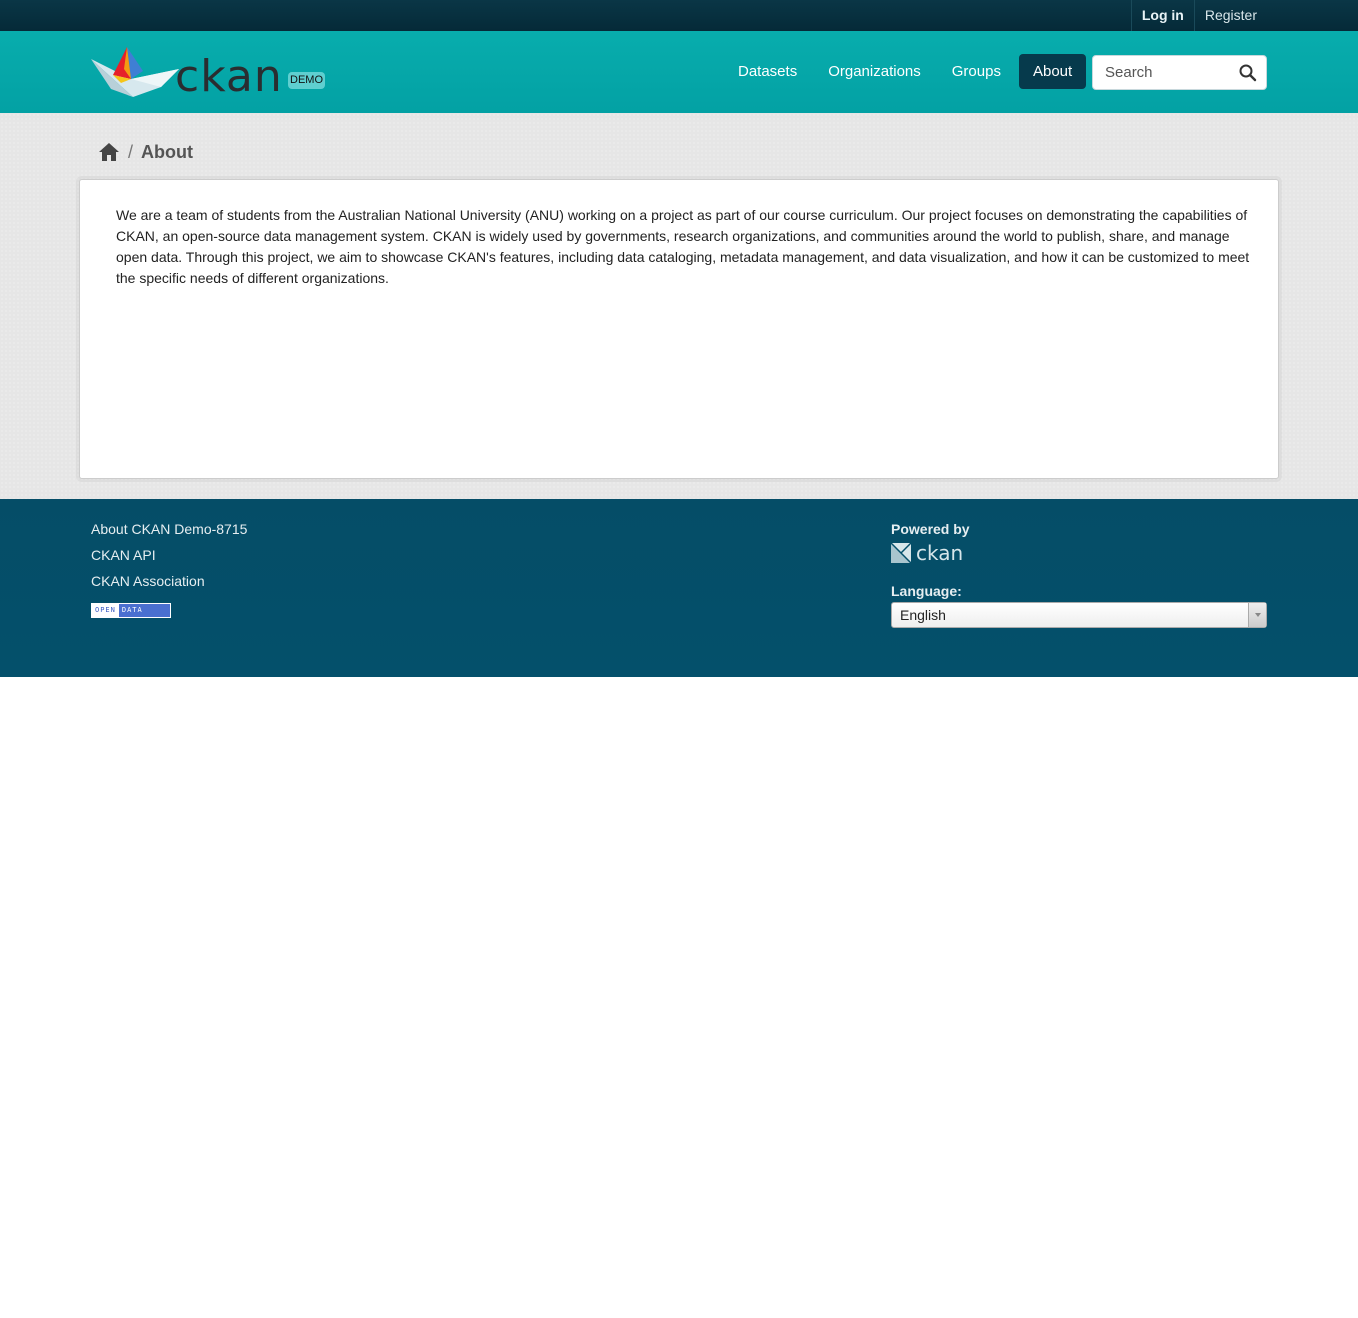 Image resolution: width=1358 pixels, height=1318 pixels. I want to click on breadcrumb: / About, so click(146, 152).